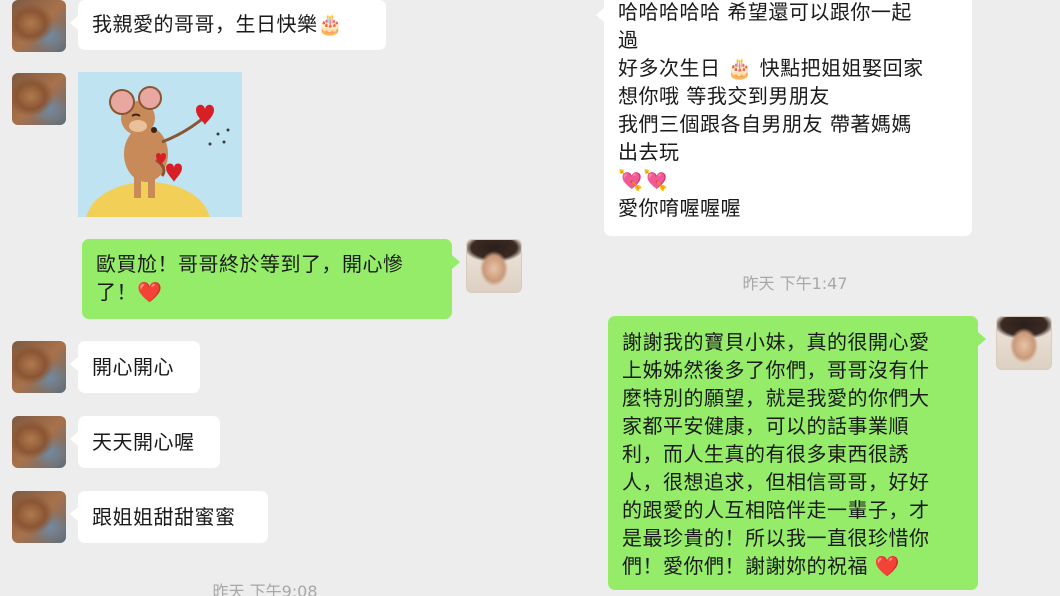 This screenshot has width=1060, height=596. What do you see at coordinates (724, 96) in the screenshot?
I see `message-line: 想你哦 等我交到男朋友` at bounding box center [724, 96].